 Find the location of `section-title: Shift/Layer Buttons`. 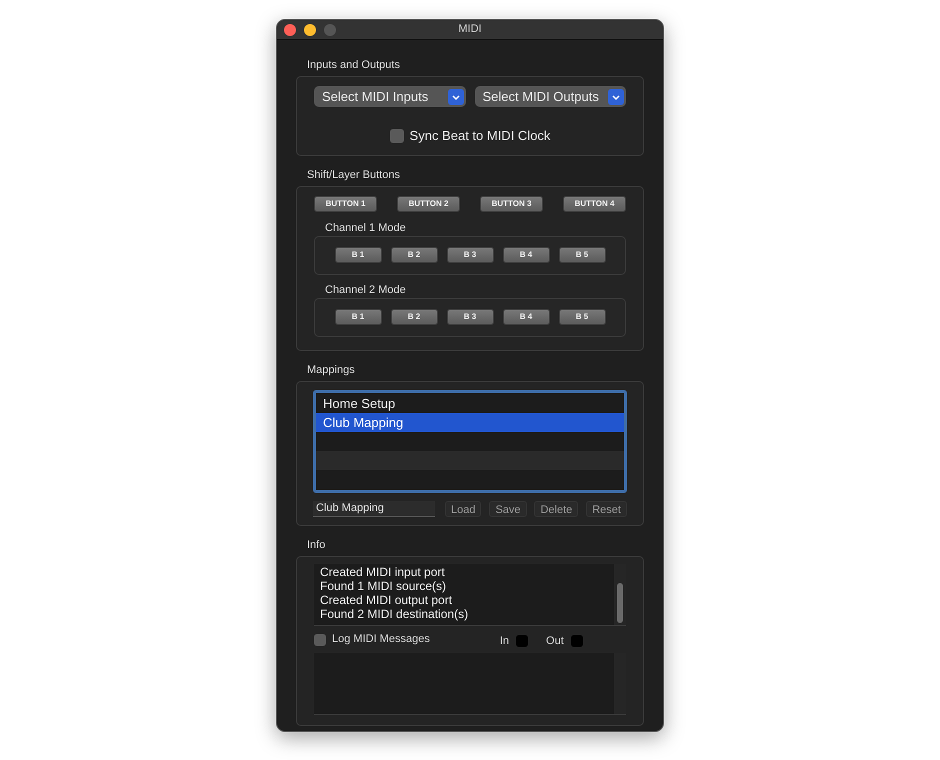

section-title: Shift/Layer Buttons is located at coordinates (353, 175).